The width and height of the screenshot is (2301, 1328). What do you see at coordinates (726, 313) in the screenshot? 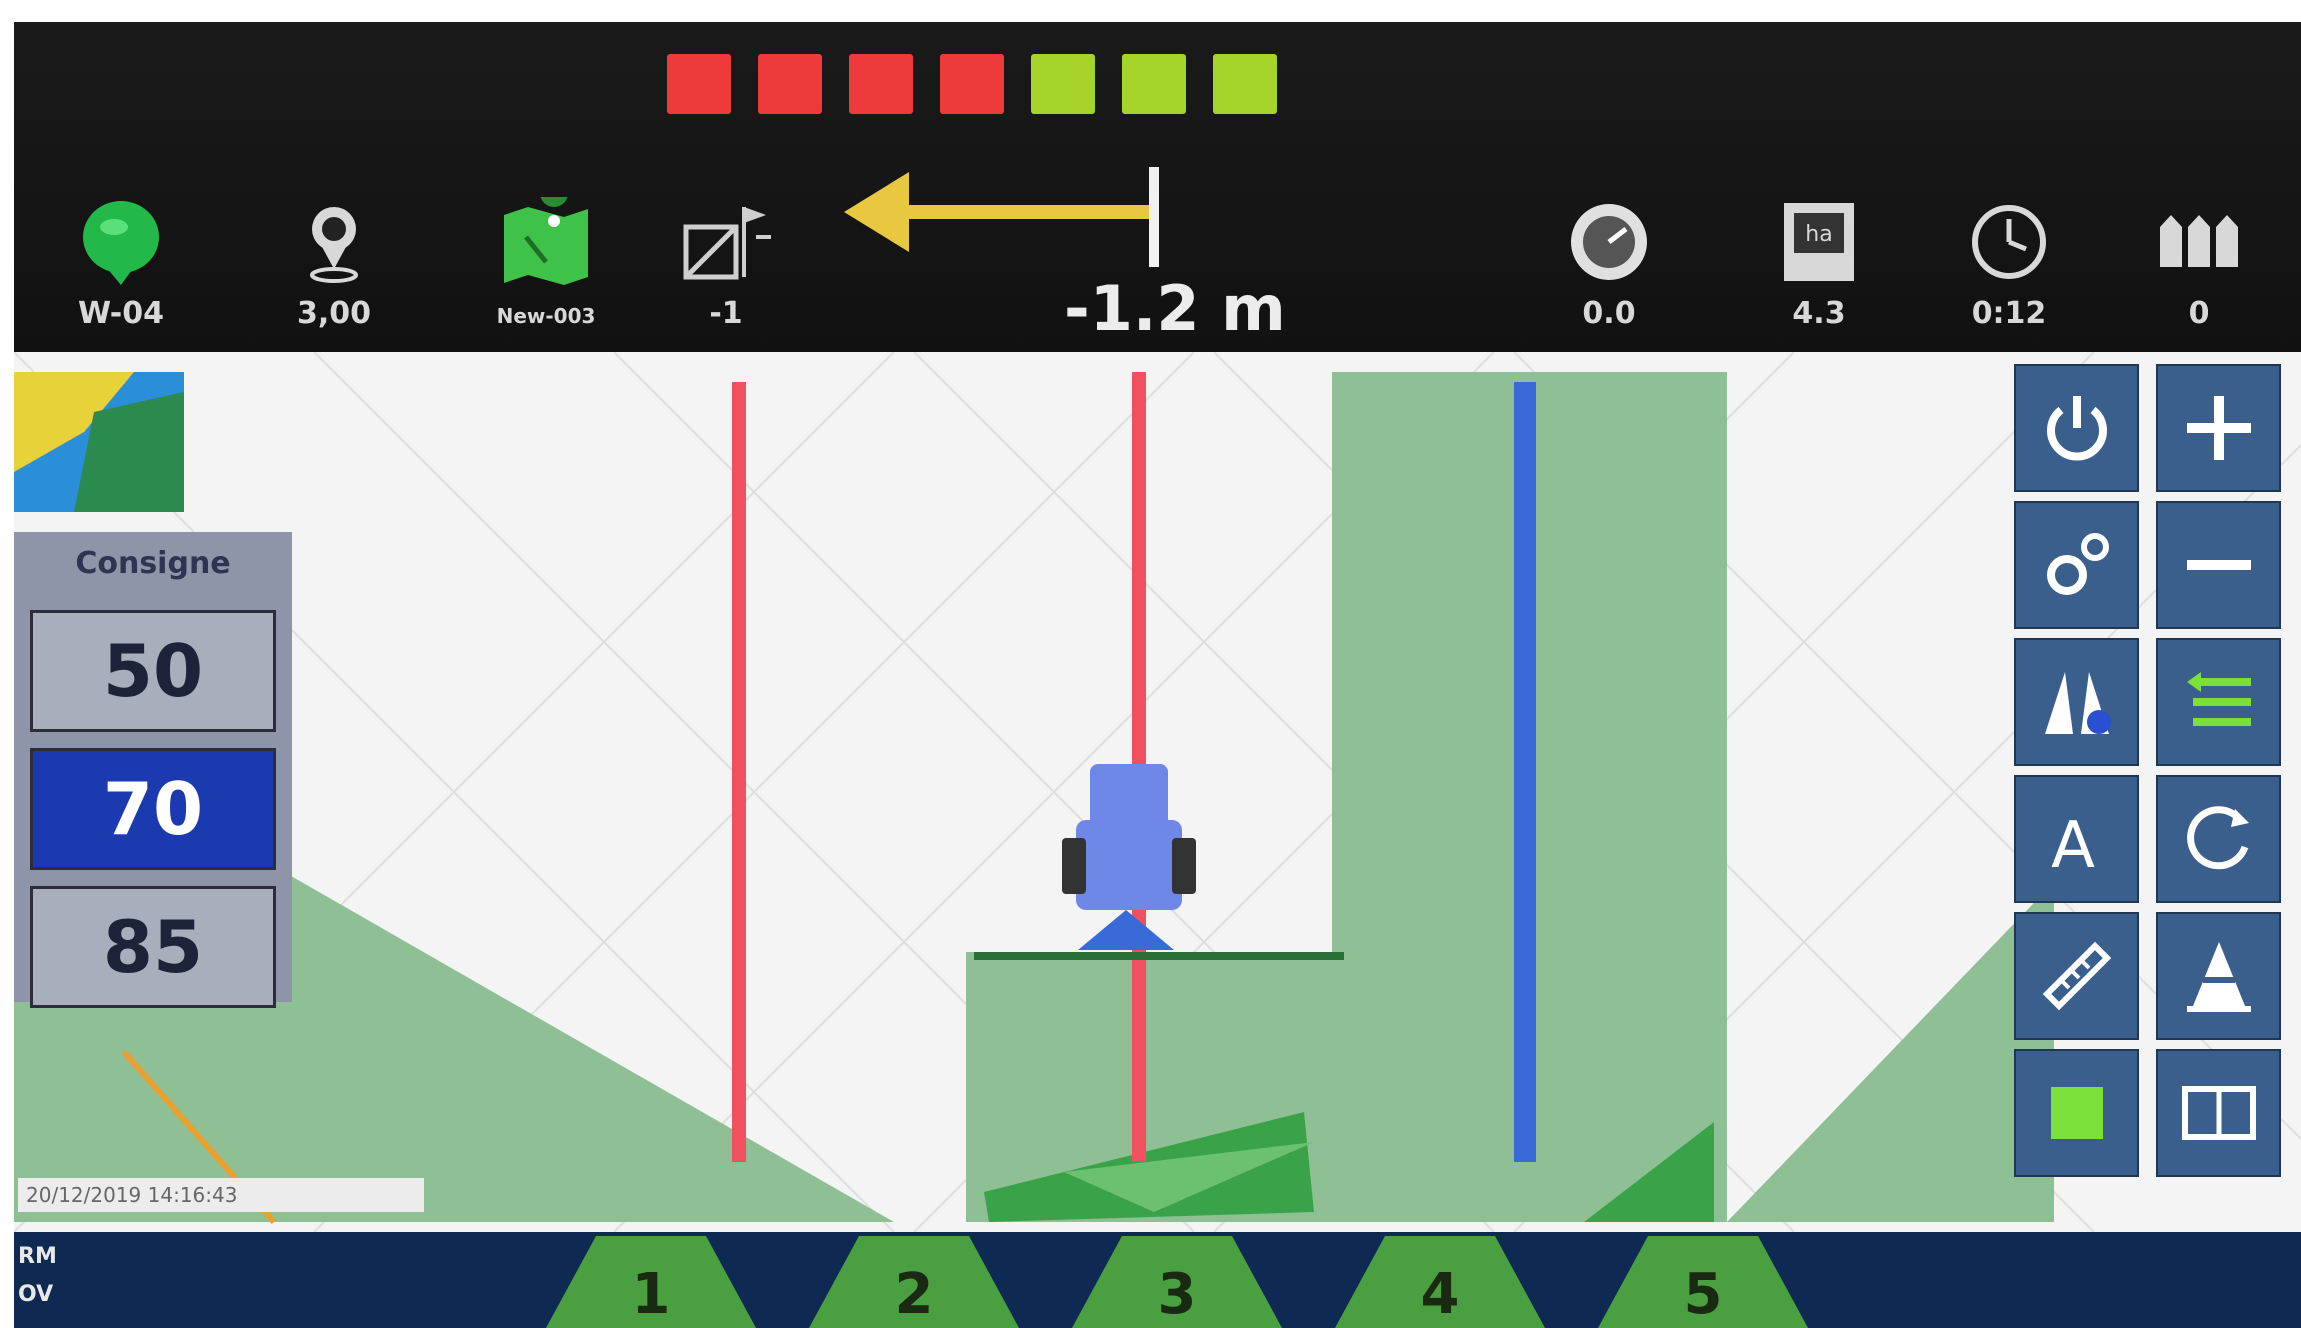
I see `headland-value: -1` at bounding box center [726, 313].